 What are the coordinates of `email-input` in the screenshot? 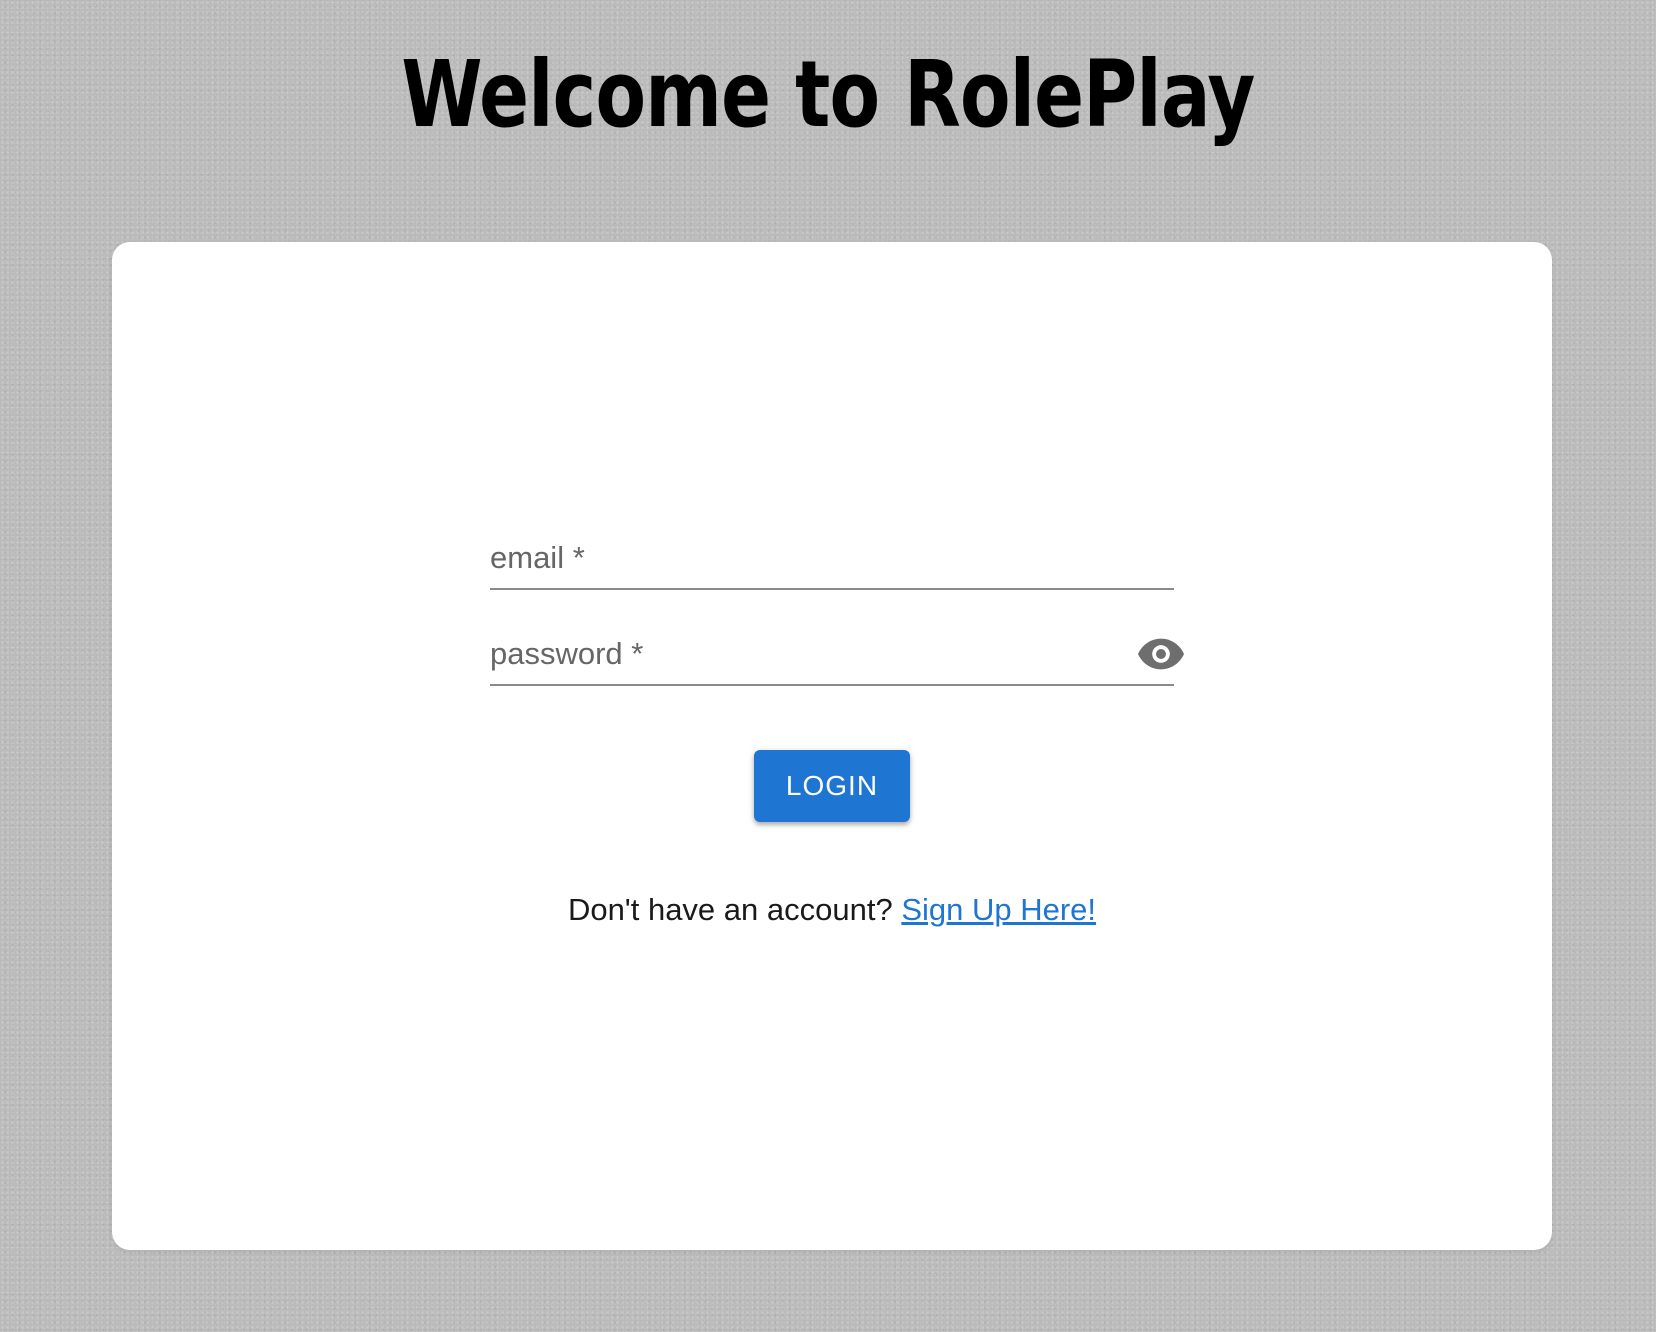 It's located at (834, 557).